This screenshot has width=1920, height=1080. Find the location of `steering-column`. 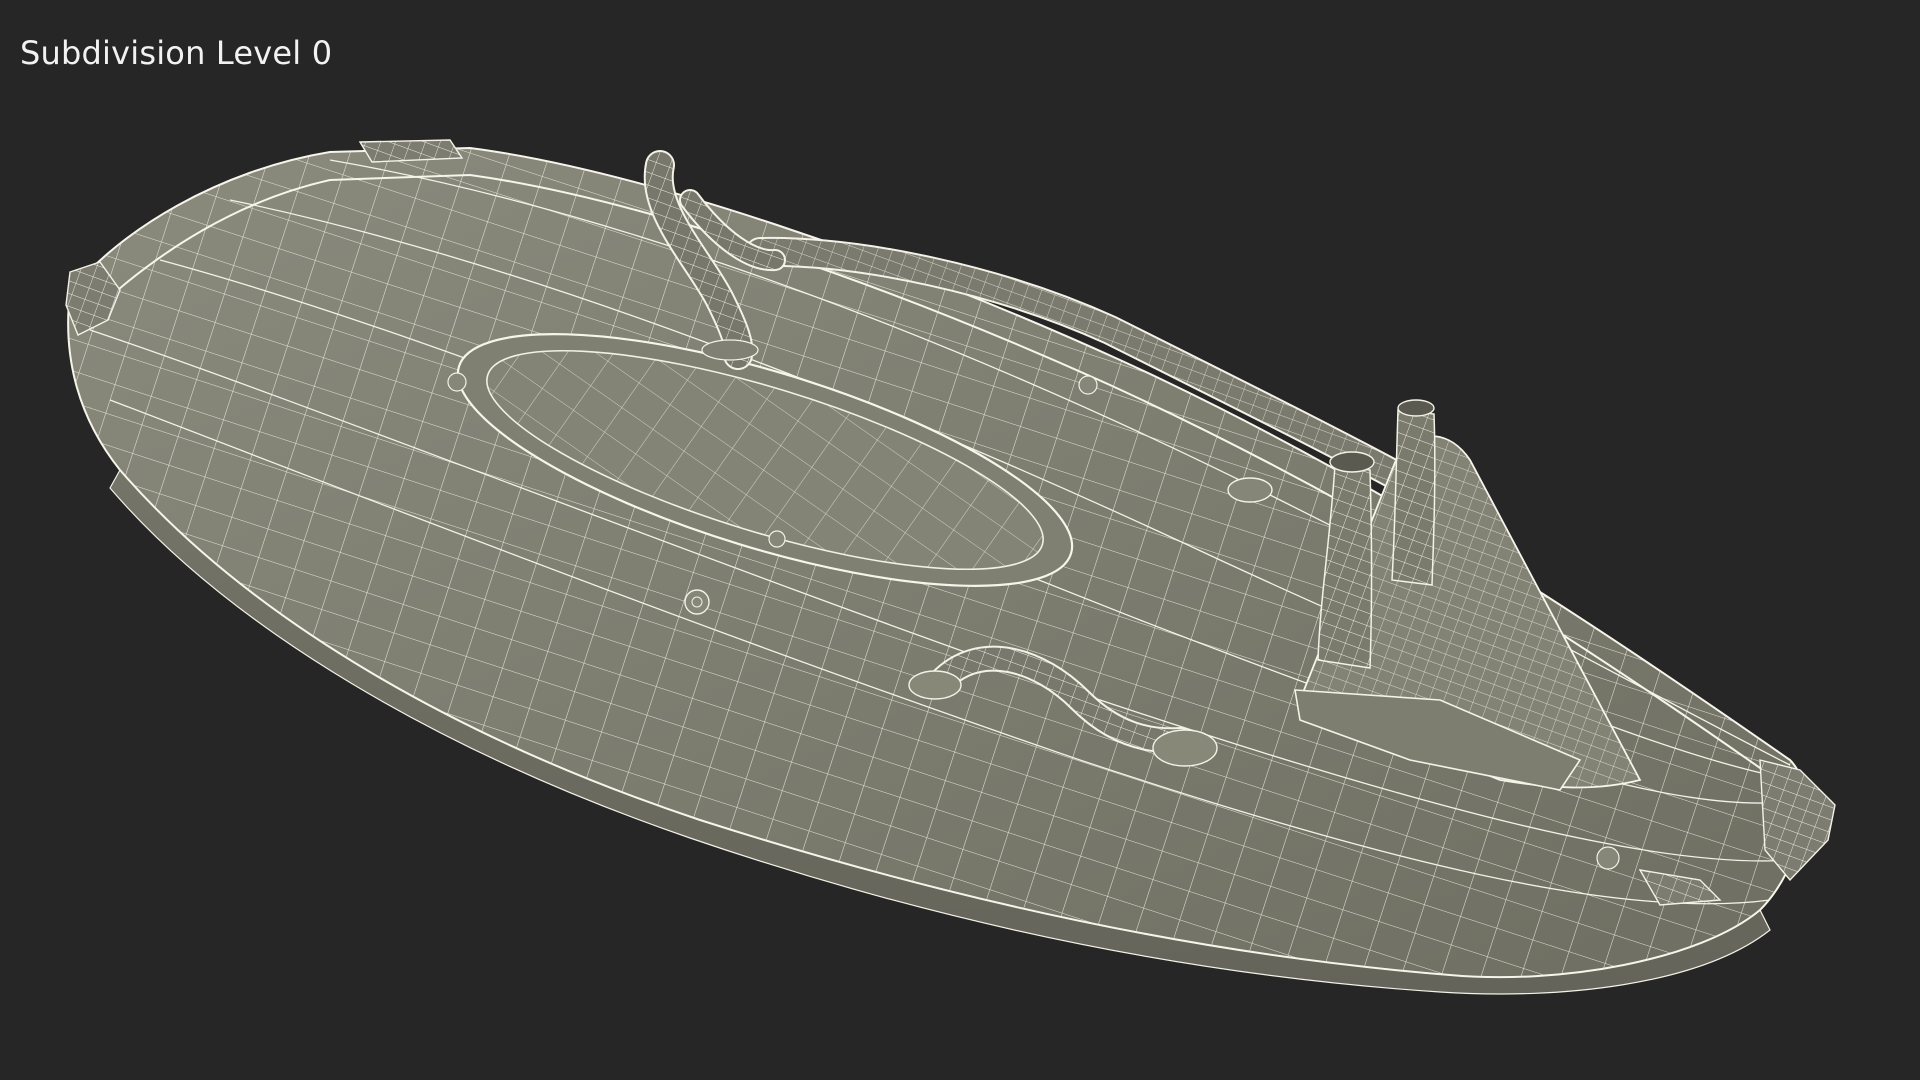

steering-column is located at coordinates (1468, 595).